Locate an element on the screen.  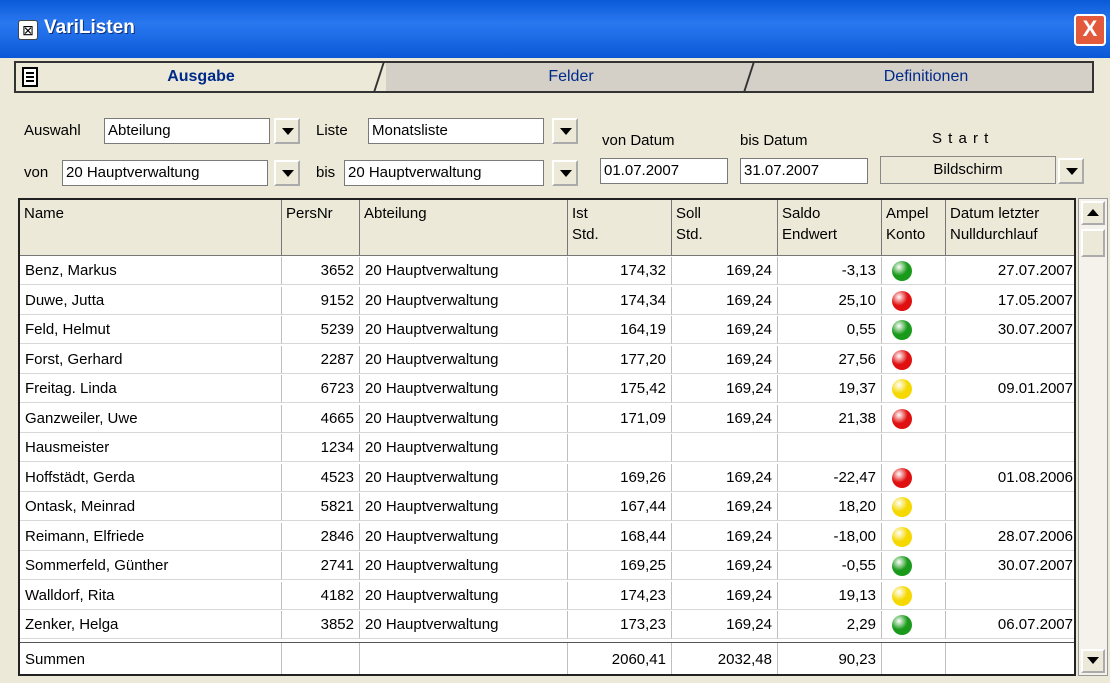
cell-ist is located at coordinates (620, 448).